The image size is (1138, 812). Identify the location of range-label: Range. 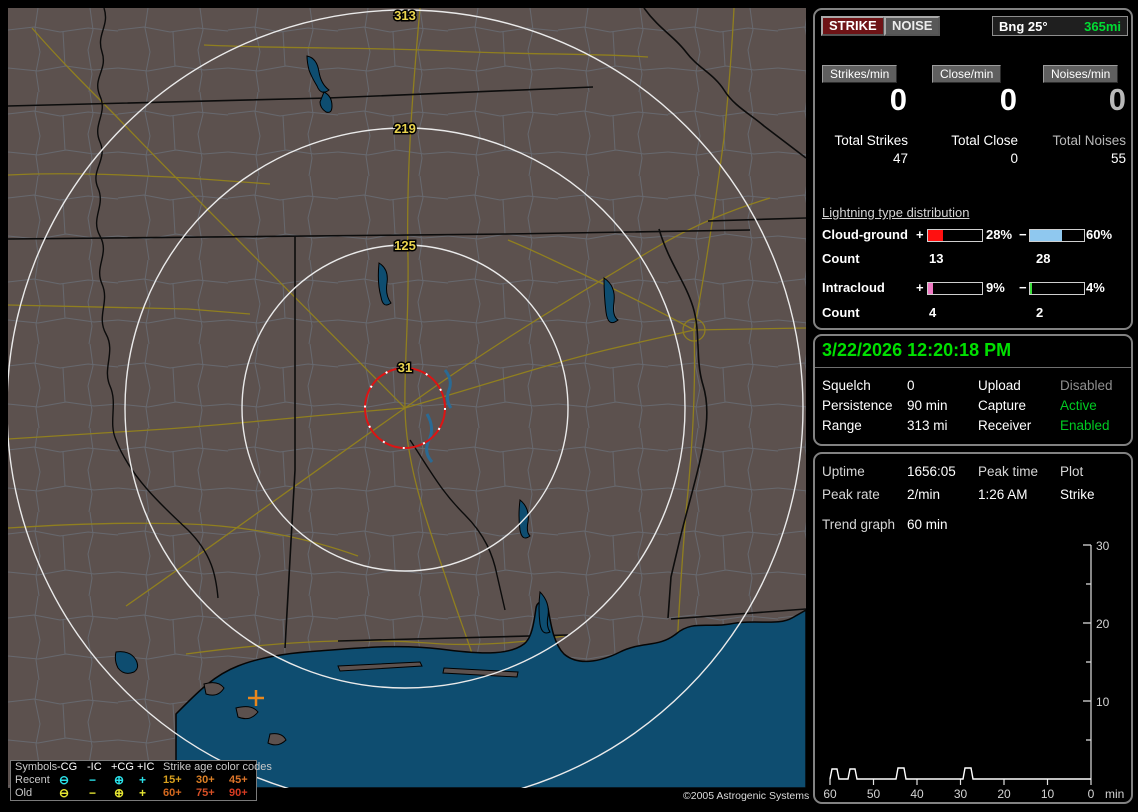
(842, 425).